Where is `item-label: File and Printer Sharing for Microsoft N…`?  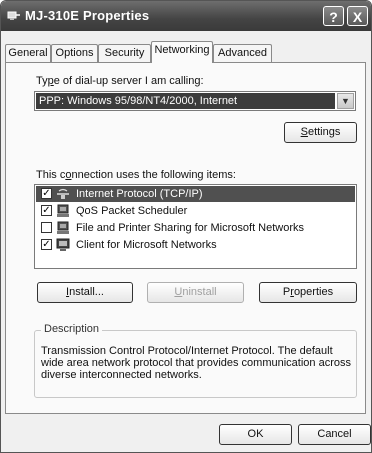 item-label: File and Printer Sharing for Microsoft N… is located at coordinates (190, 228).